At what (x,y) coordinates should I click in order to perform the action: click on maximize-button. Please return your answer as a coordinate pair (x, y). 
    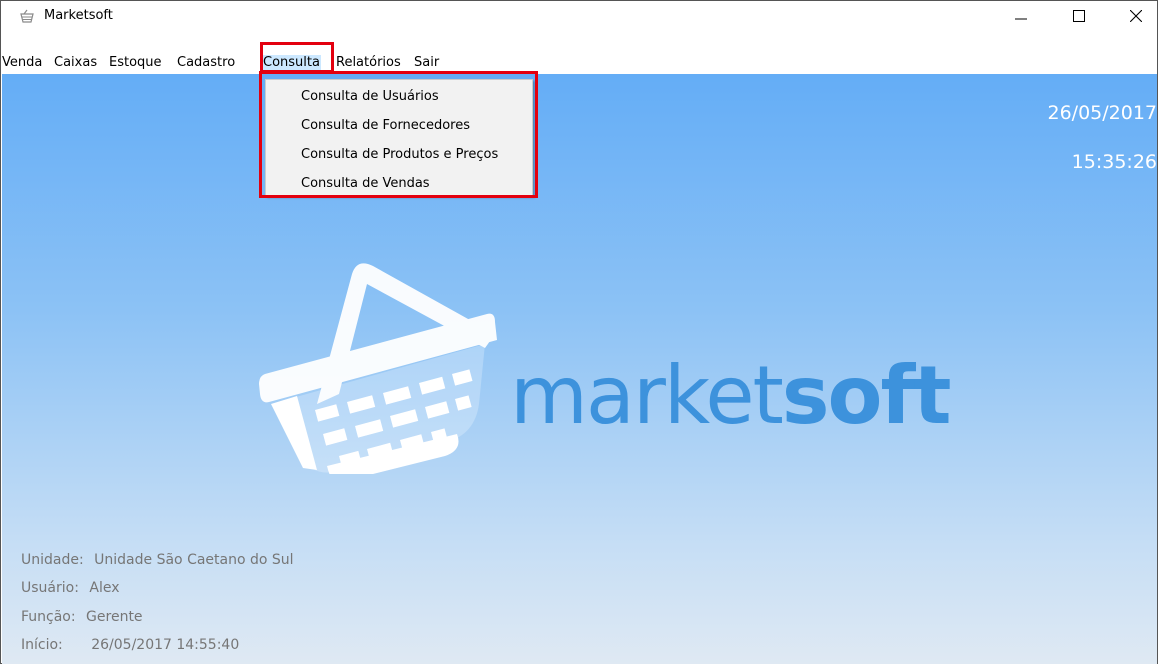
    Looking at the image, I should click on (1079, 16).